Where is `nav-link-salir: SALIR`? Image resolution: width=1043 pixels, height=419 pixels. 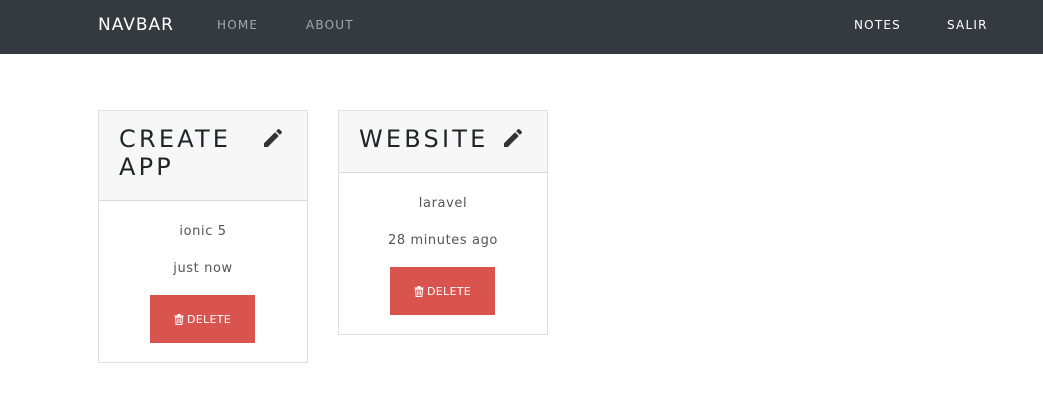
nav-link-salir: SALIR is located at coordinates (967, 25).